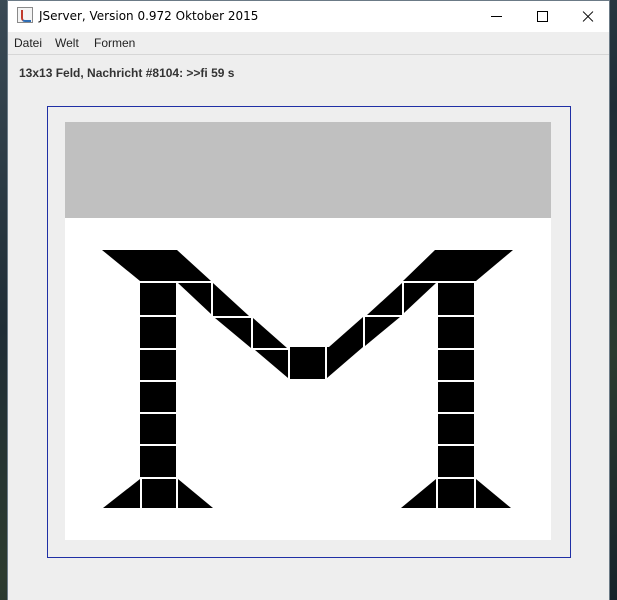 This screenshot has width=617, height=600. What do you see at coordinates (456, 493) in the screenshot?
I see `right-foot-center` at bounding box center [456, 493].